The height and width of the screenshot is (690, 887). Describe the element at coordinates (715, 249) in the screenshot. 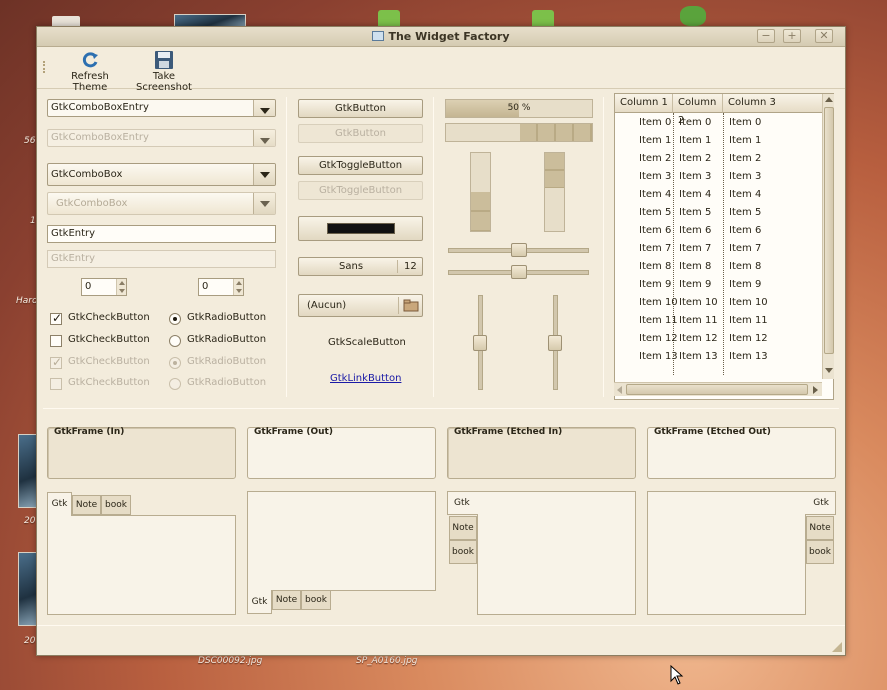

I see `tree-row: Item 7 Item 7 Item 7` at that location.